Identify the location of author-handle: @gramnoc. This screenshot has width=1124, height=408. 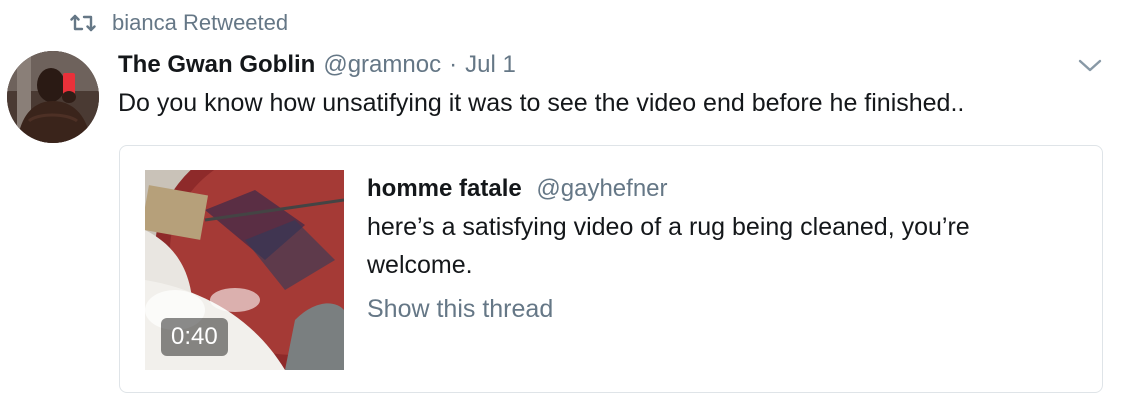
(382, 65).